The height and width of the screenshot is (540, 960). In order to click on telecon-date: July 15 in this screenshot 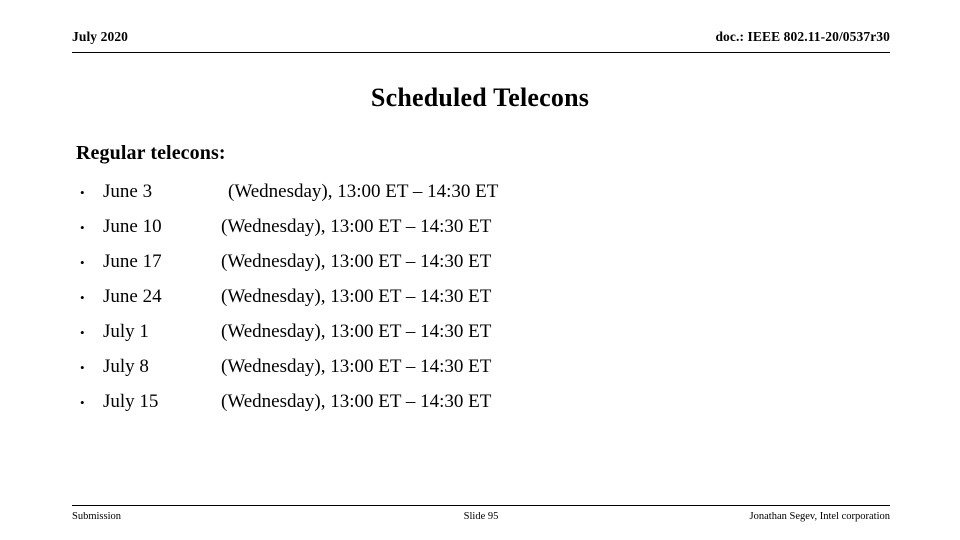, I will do `click(131, 401)`.